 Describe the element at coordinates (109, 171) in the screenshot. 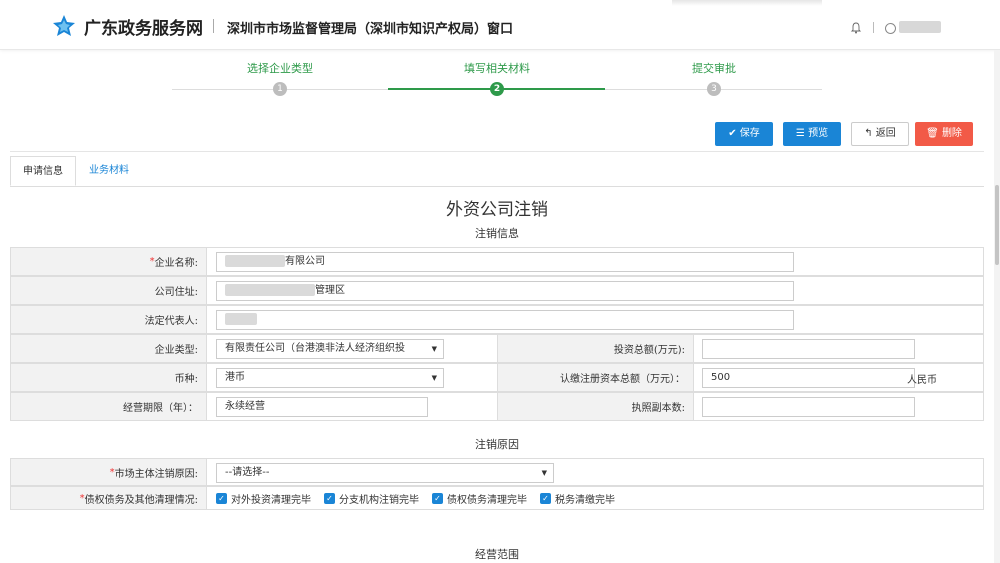

I see `tab-business-materials: 业务材料` at that location.